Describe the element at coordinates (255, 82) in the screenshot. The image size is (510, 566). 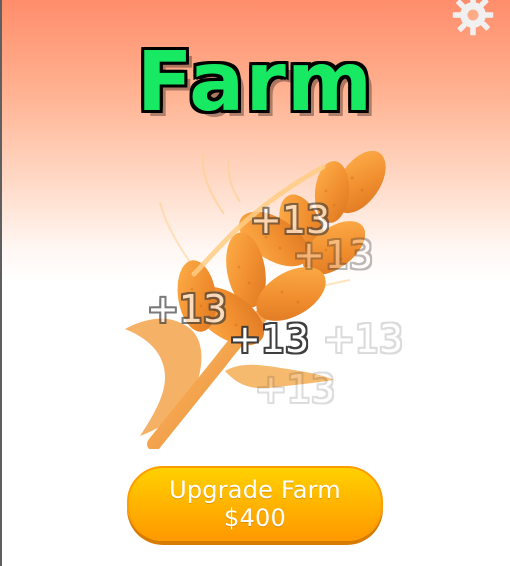
I see `page-title: Farm` at that location.